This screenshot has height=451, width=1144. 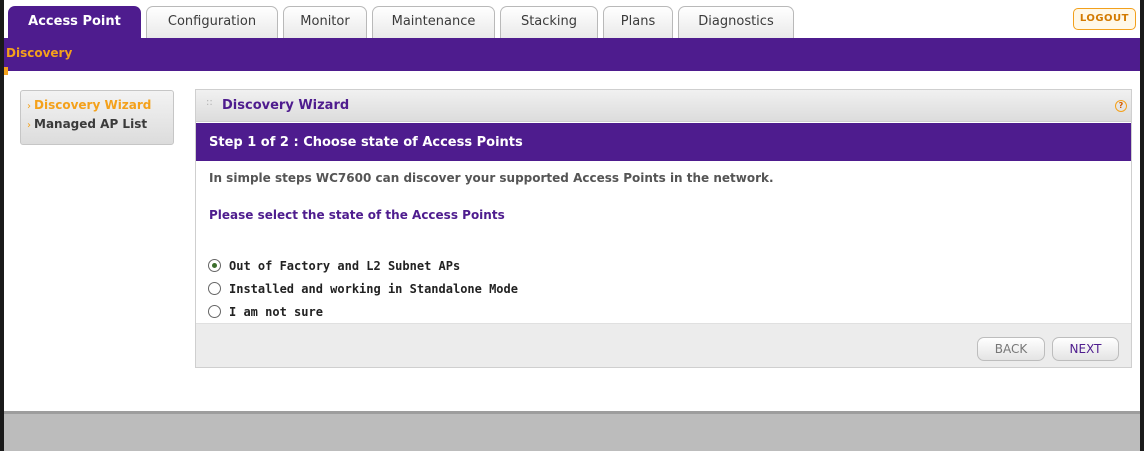 I want to click on panel-footer: BACK NEXT, so click(x=663, y=345).